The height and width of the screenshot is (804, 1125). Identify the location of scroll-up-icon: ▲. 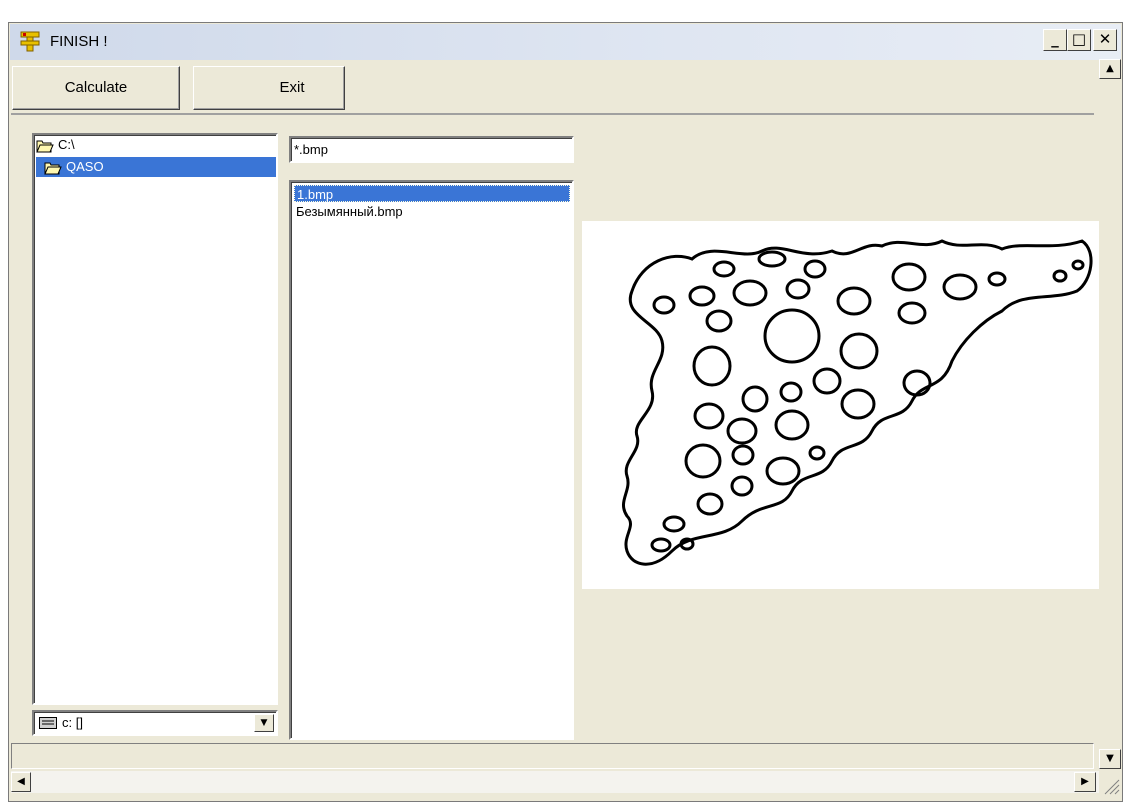
(1110, 69).